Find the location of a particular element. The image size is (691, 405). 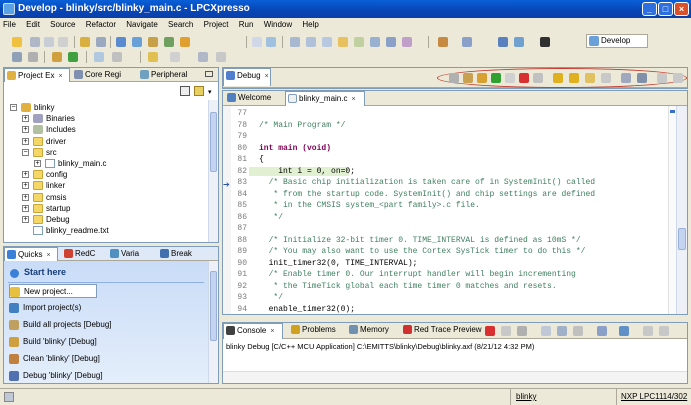

tree-item-blinky-main-c: + blinky_main.c is located at coordinates (106, 163).